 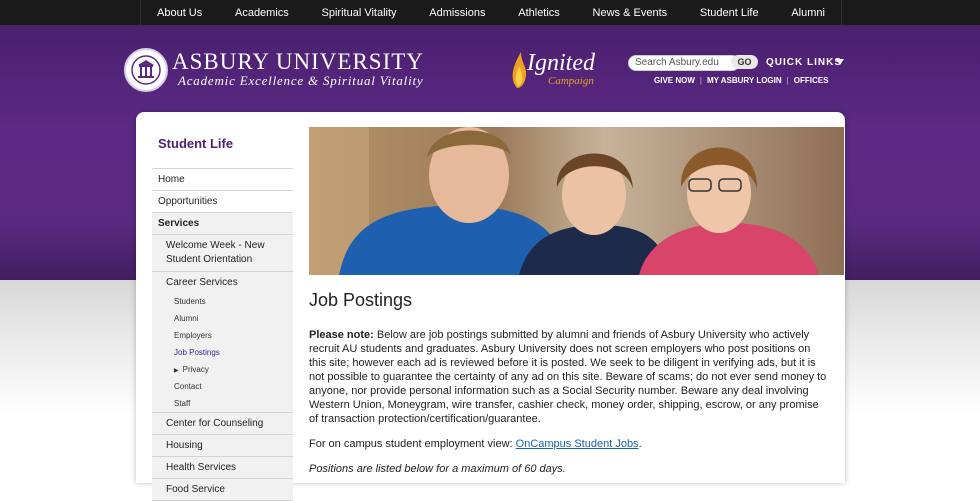 I want to click on nav-admissions: Admissions, so click(x=457, y=13).